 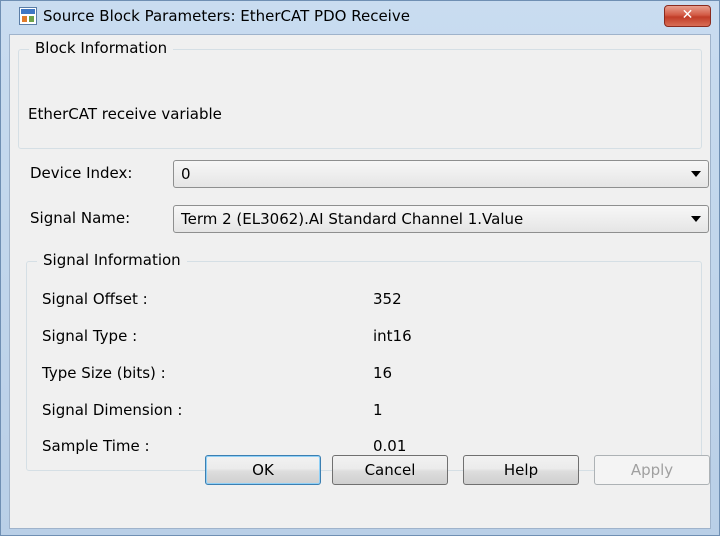 I want to click on simulink-block-icon, so click(x=28, y=16).